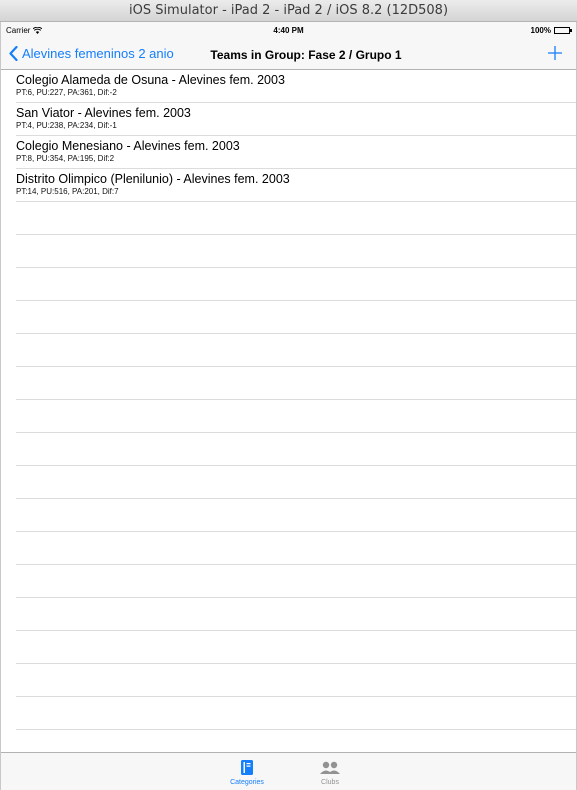 This screenshot has width=577, height=790. What do you see at coordinates (540, 30) in the screenshot?
I see `battery-percent: 100%` at bounding box center [540, 30].